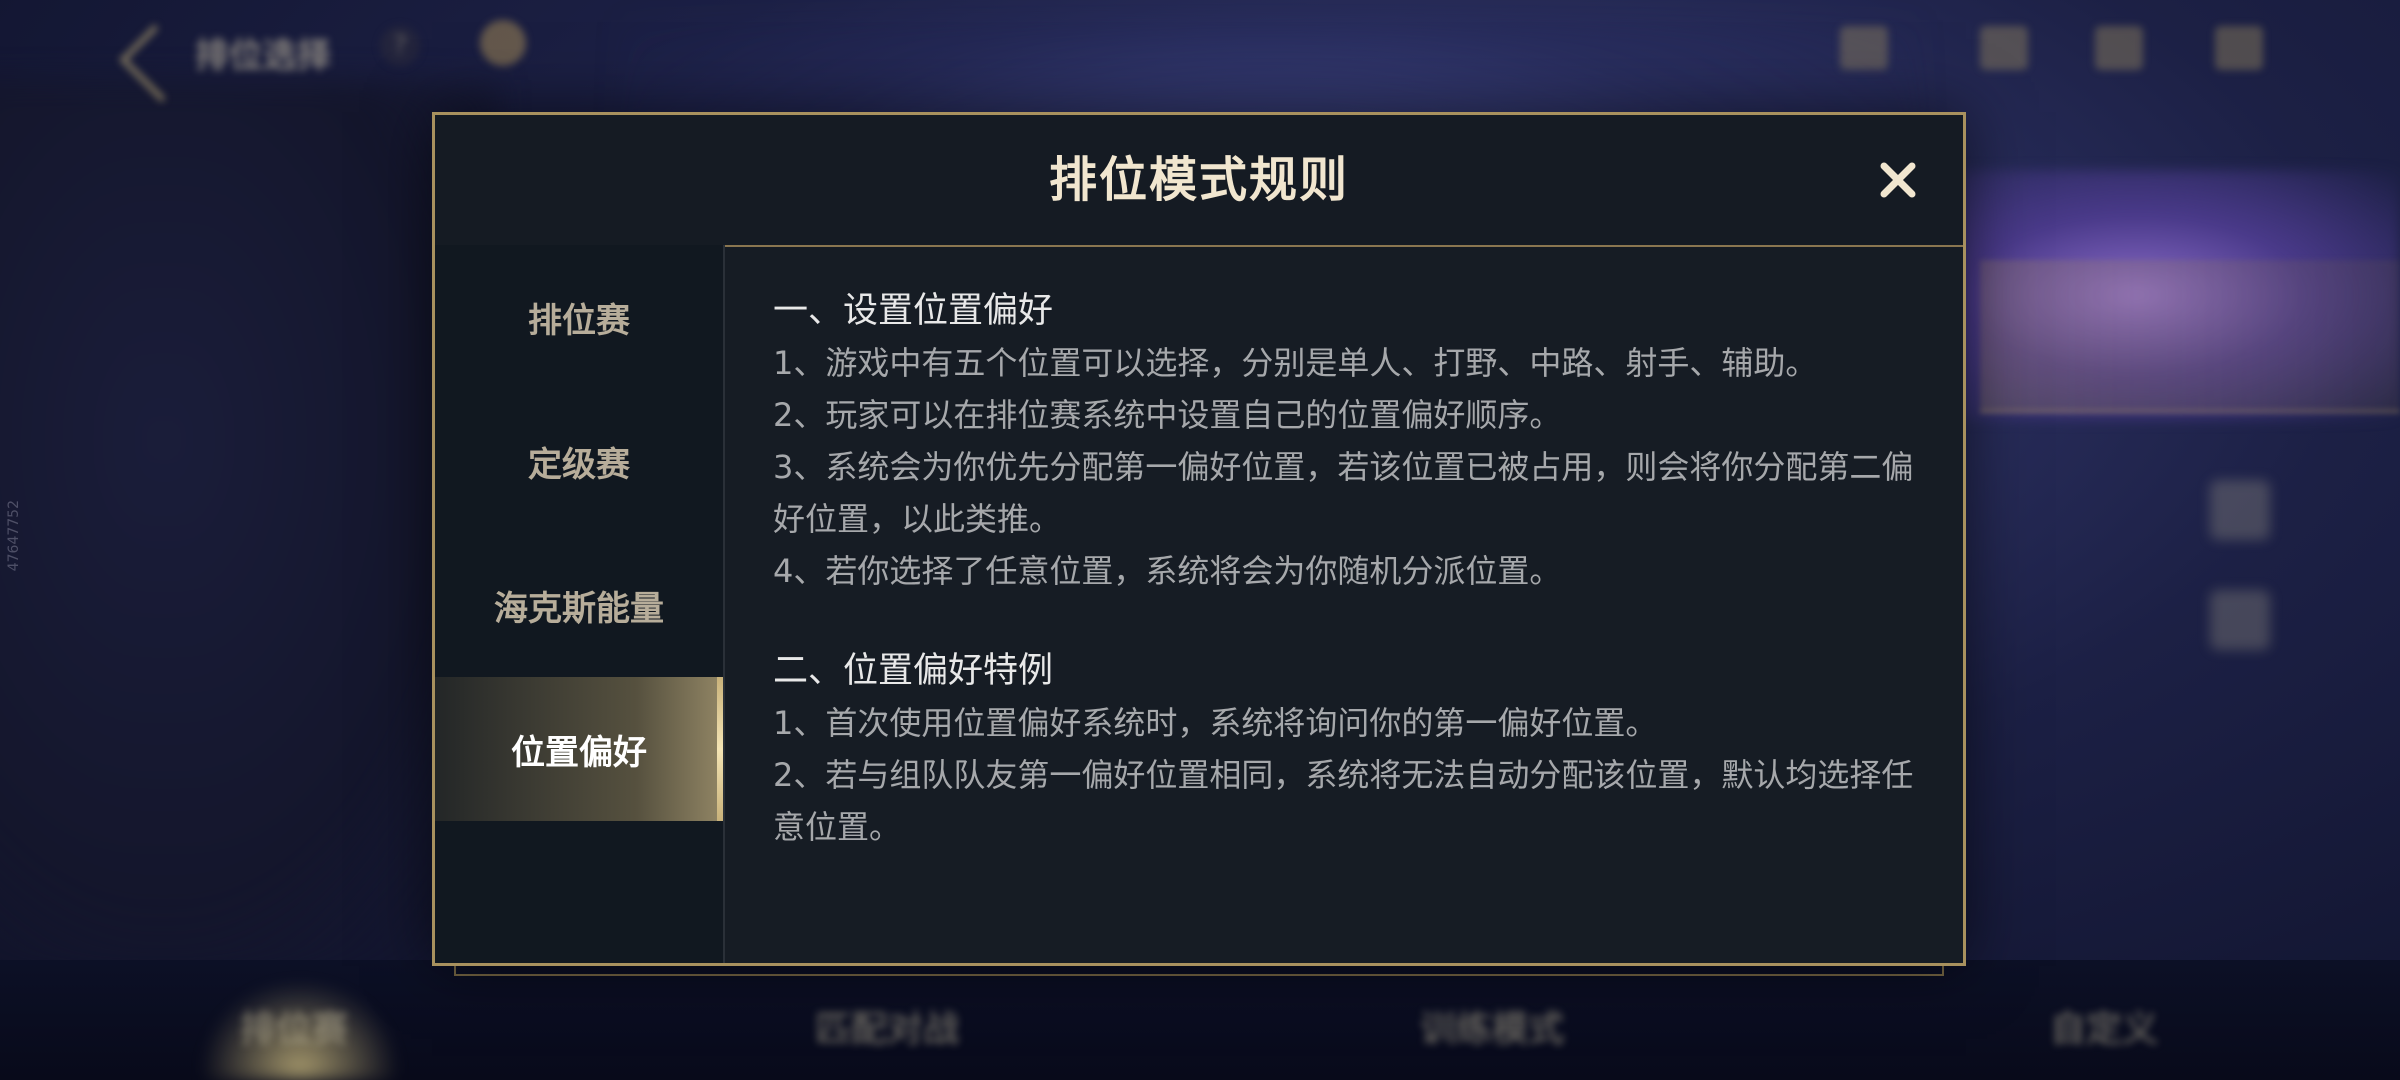  Describe the element at coordinates (2004, 48) in the screenshot. I see `shop-icon` at that location.